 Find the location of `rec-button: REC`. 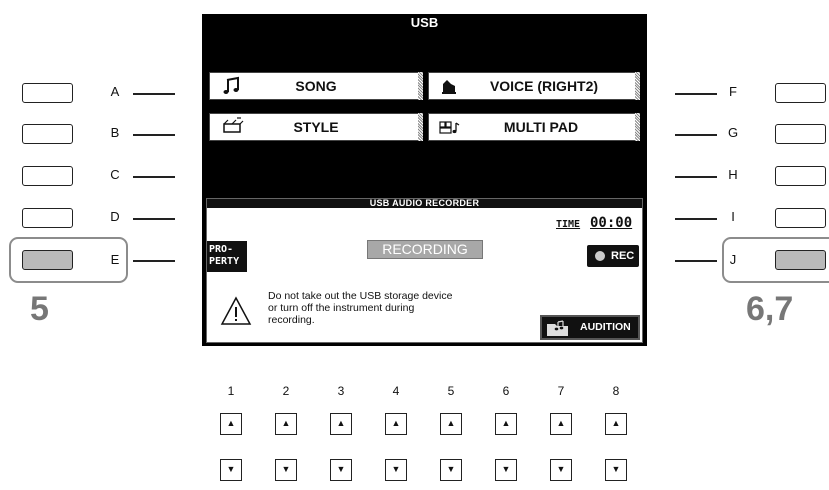

rec-button: REC is located at coordinates (613, 256).